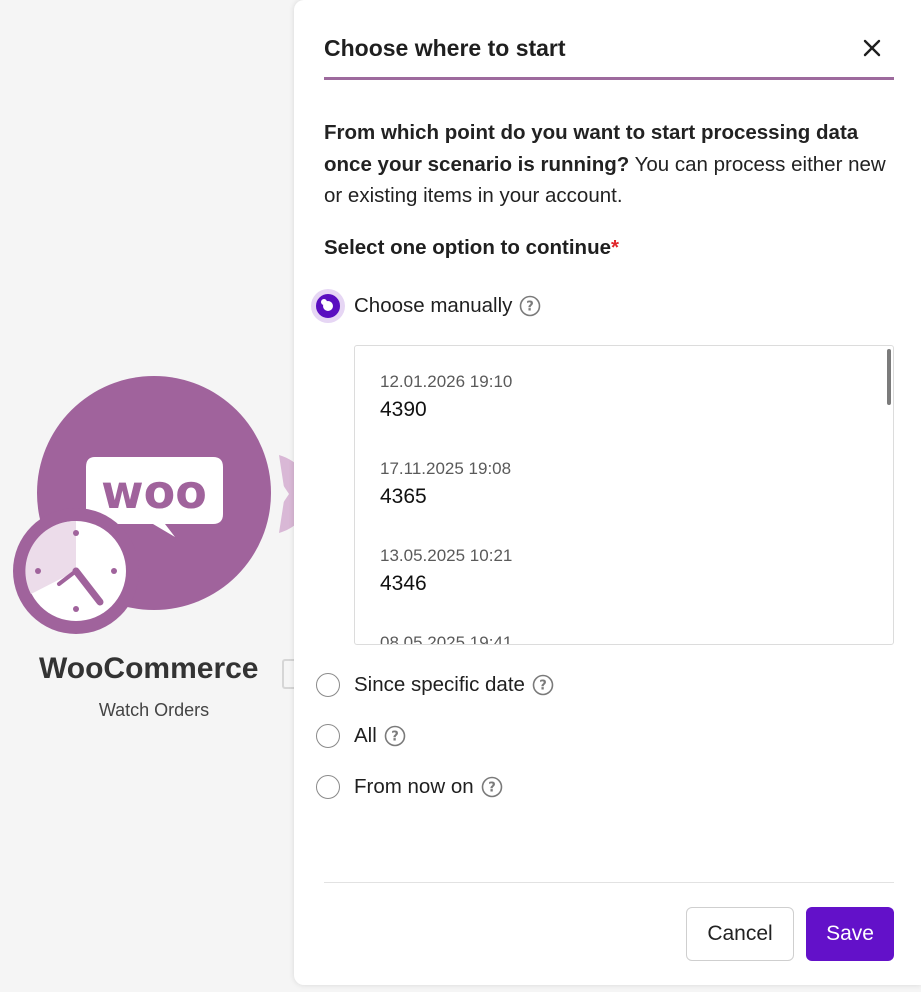 This screenshot has width=921, height=992. What do you see at coordinates (446, 381) in the screenshot?
I see `item-date: 12.01.2026 19:10` at bounding box center [446, 381].